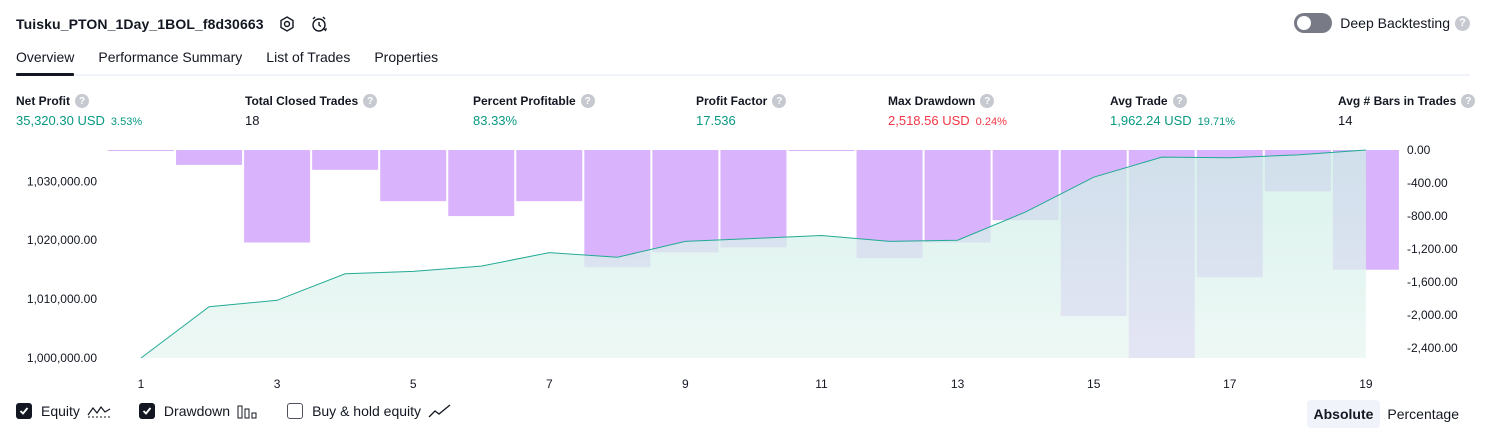  I want to click on left-axis-tick-label: 1,010,000.00, so click(62, 299).